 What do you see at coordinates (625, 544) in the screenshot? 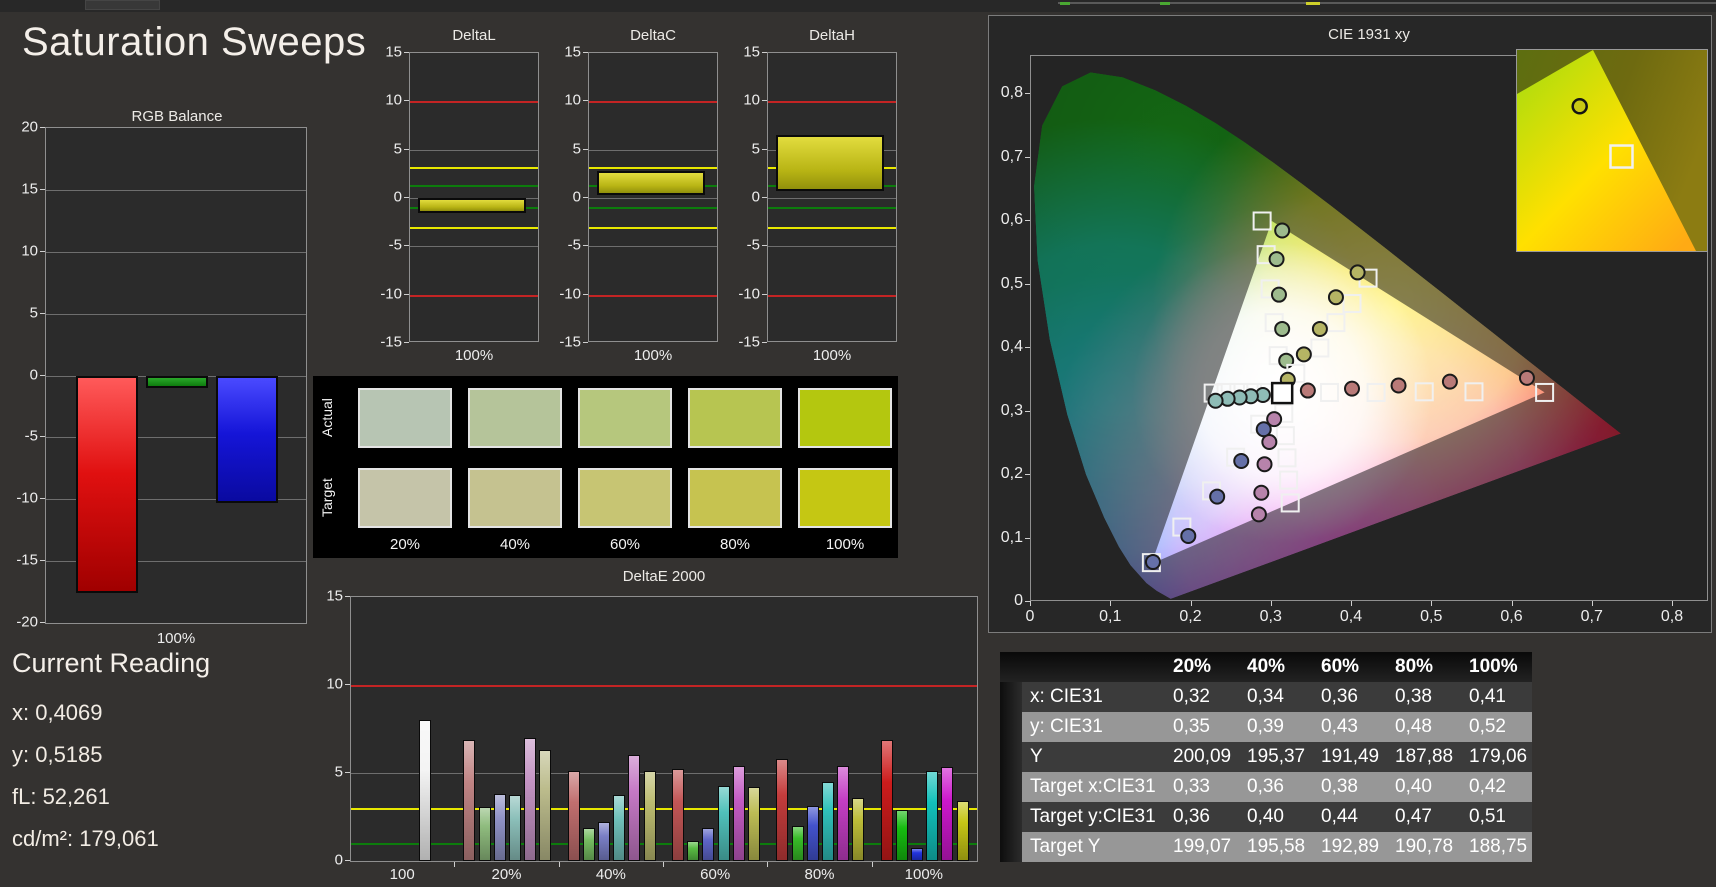
I see `swatch-col-label: 60%` at bounding box center [625, 544].